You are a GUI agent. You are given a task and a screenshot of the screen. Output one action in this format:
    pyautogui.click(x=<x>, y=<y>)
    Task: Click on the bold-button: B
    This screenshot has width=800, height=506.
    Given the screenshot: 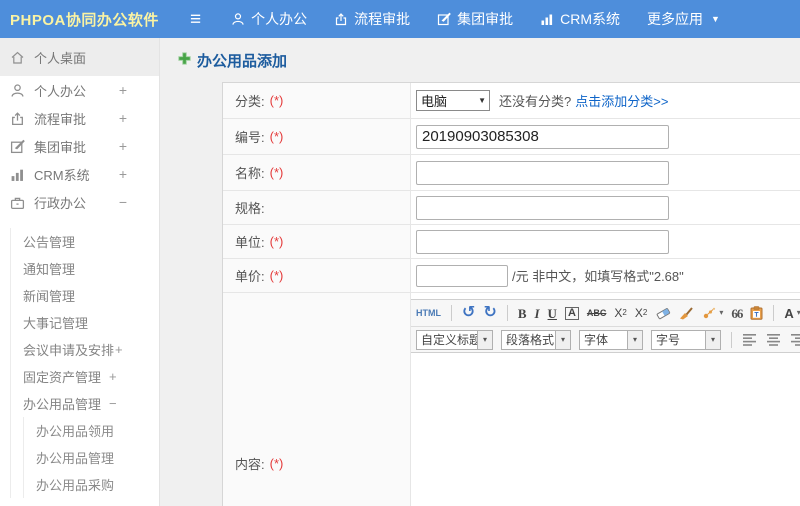 What is the action you would take?
    pyautogui.click(x=522, y=313)
    